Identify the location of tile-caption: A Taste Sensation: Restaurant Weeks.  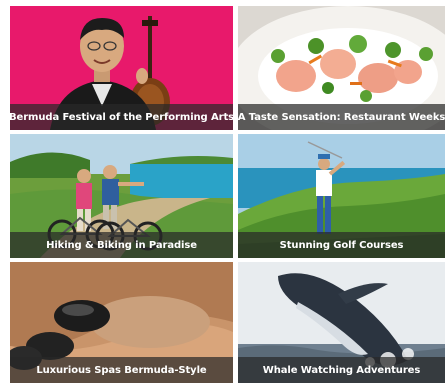
(341, 117).